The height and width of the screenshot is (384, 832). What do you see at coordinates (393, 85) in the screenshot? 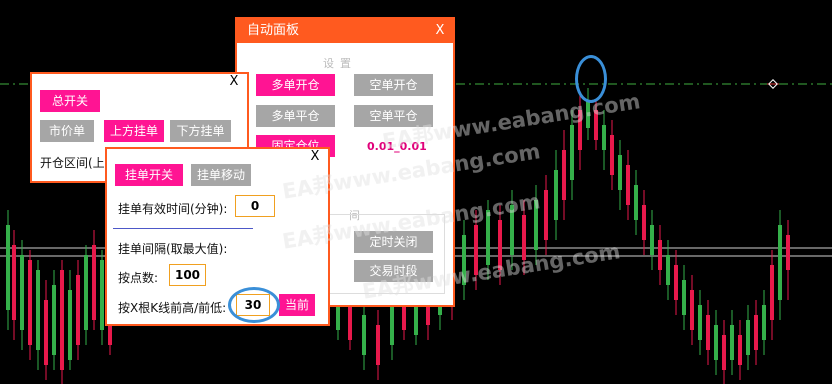
I see `sell-open-button: 空单开仓` at bounding box center [393, 85].